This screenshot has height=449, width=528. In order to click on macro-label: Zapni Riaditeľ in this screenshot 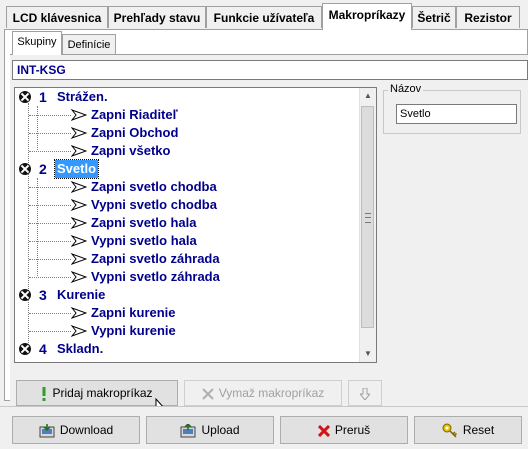, I will do `click(134, 114)`.